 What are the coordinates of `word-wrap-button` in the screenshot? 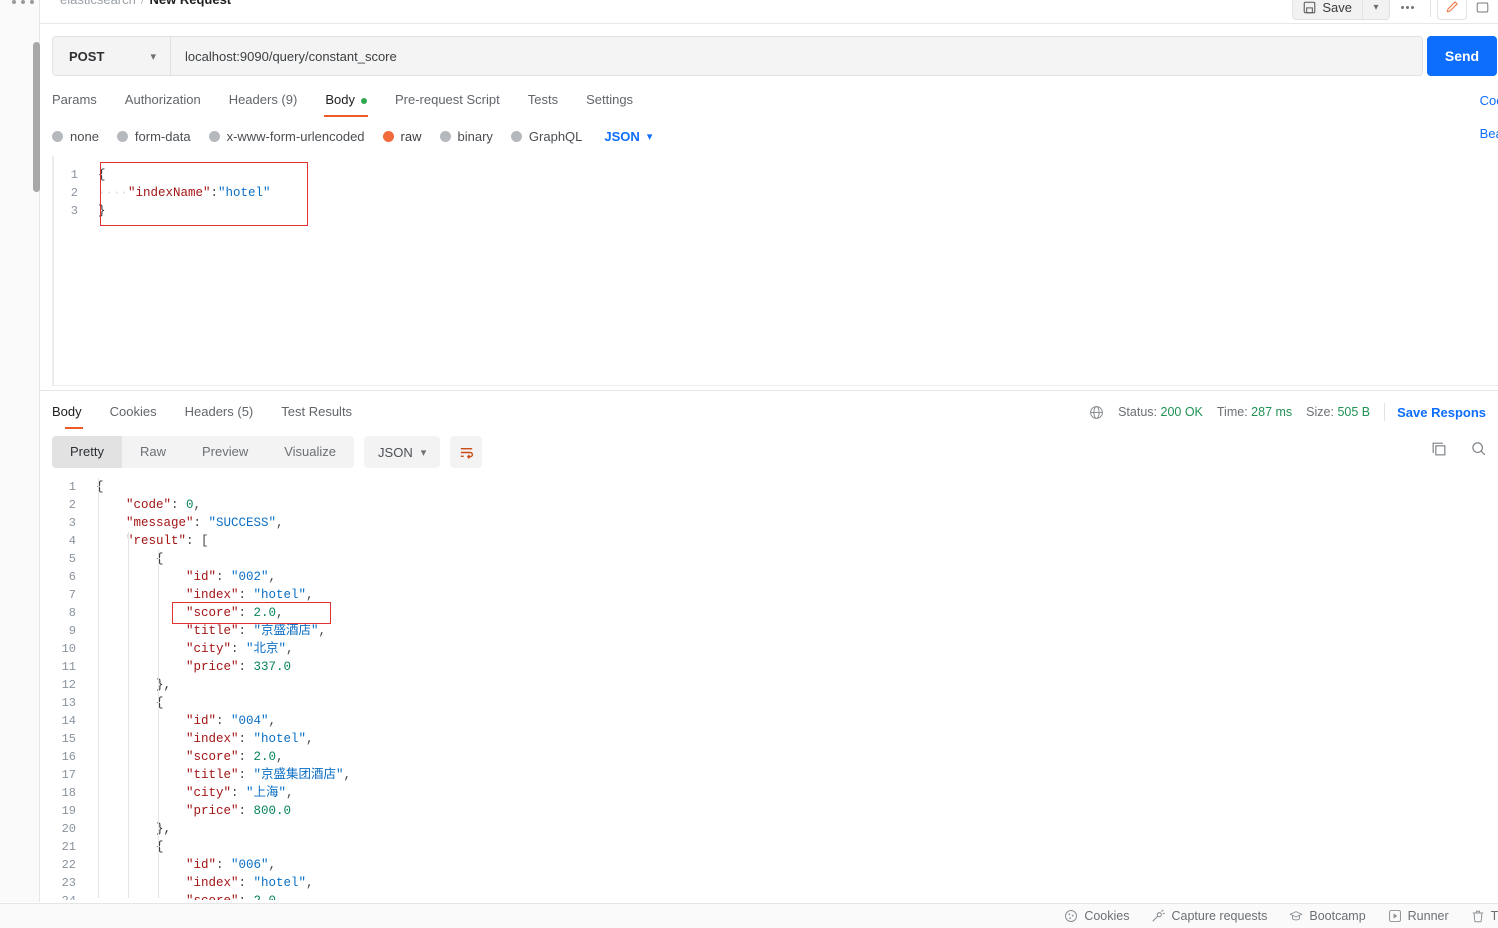 It's located at (466, 452).